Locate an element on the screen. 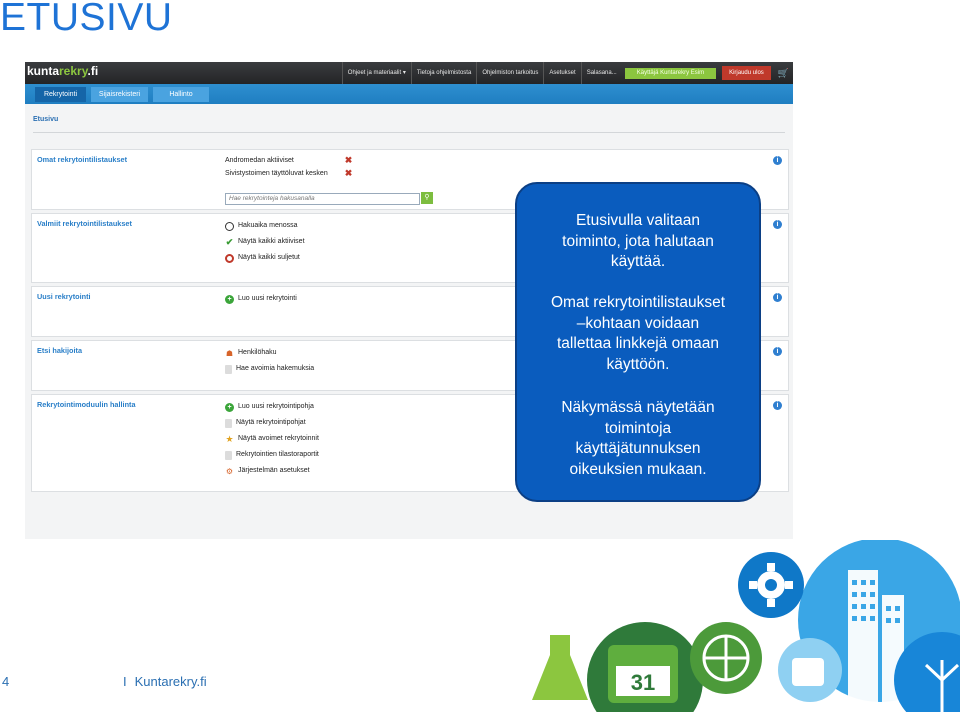 This screenshot has width=960, height=712. search-applicants-list: ☗ Henkilöhaku Hae avoimia hakemuksia is located at coordinates (269, 361).